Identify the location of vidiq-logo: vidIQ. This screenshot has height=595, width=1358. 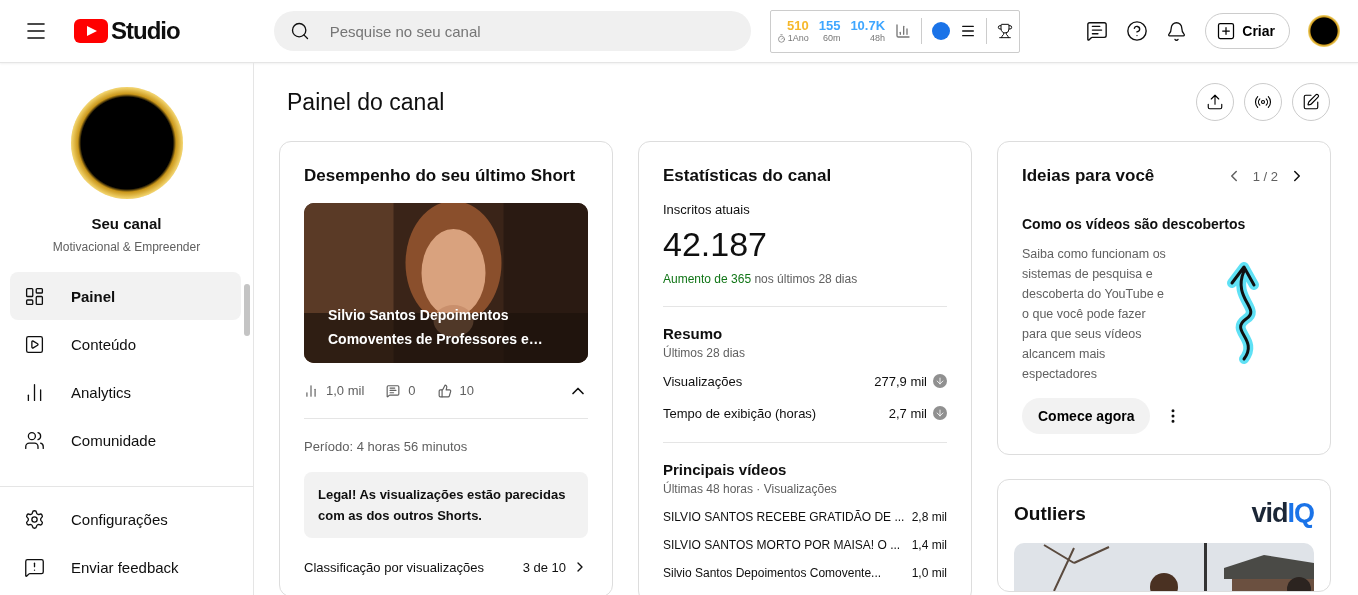
(1282, 513).